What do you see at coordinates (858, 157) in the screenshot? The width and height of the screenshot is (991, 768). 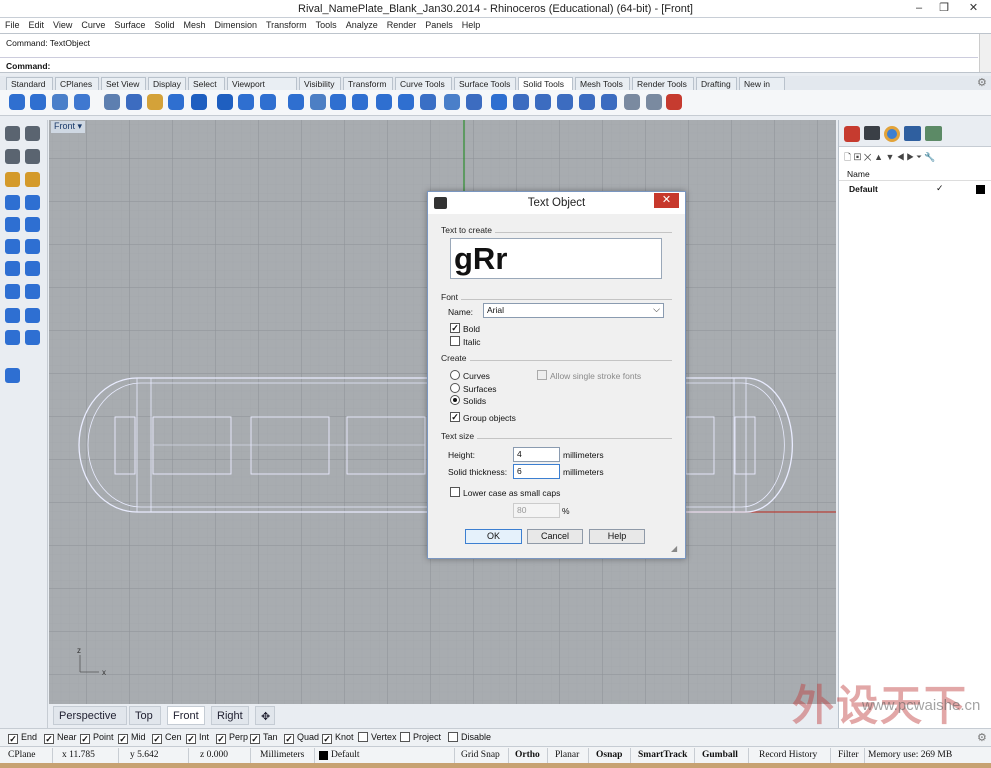 I see `new-sublayer-icon: ▣` at bounding box center [858, 157].